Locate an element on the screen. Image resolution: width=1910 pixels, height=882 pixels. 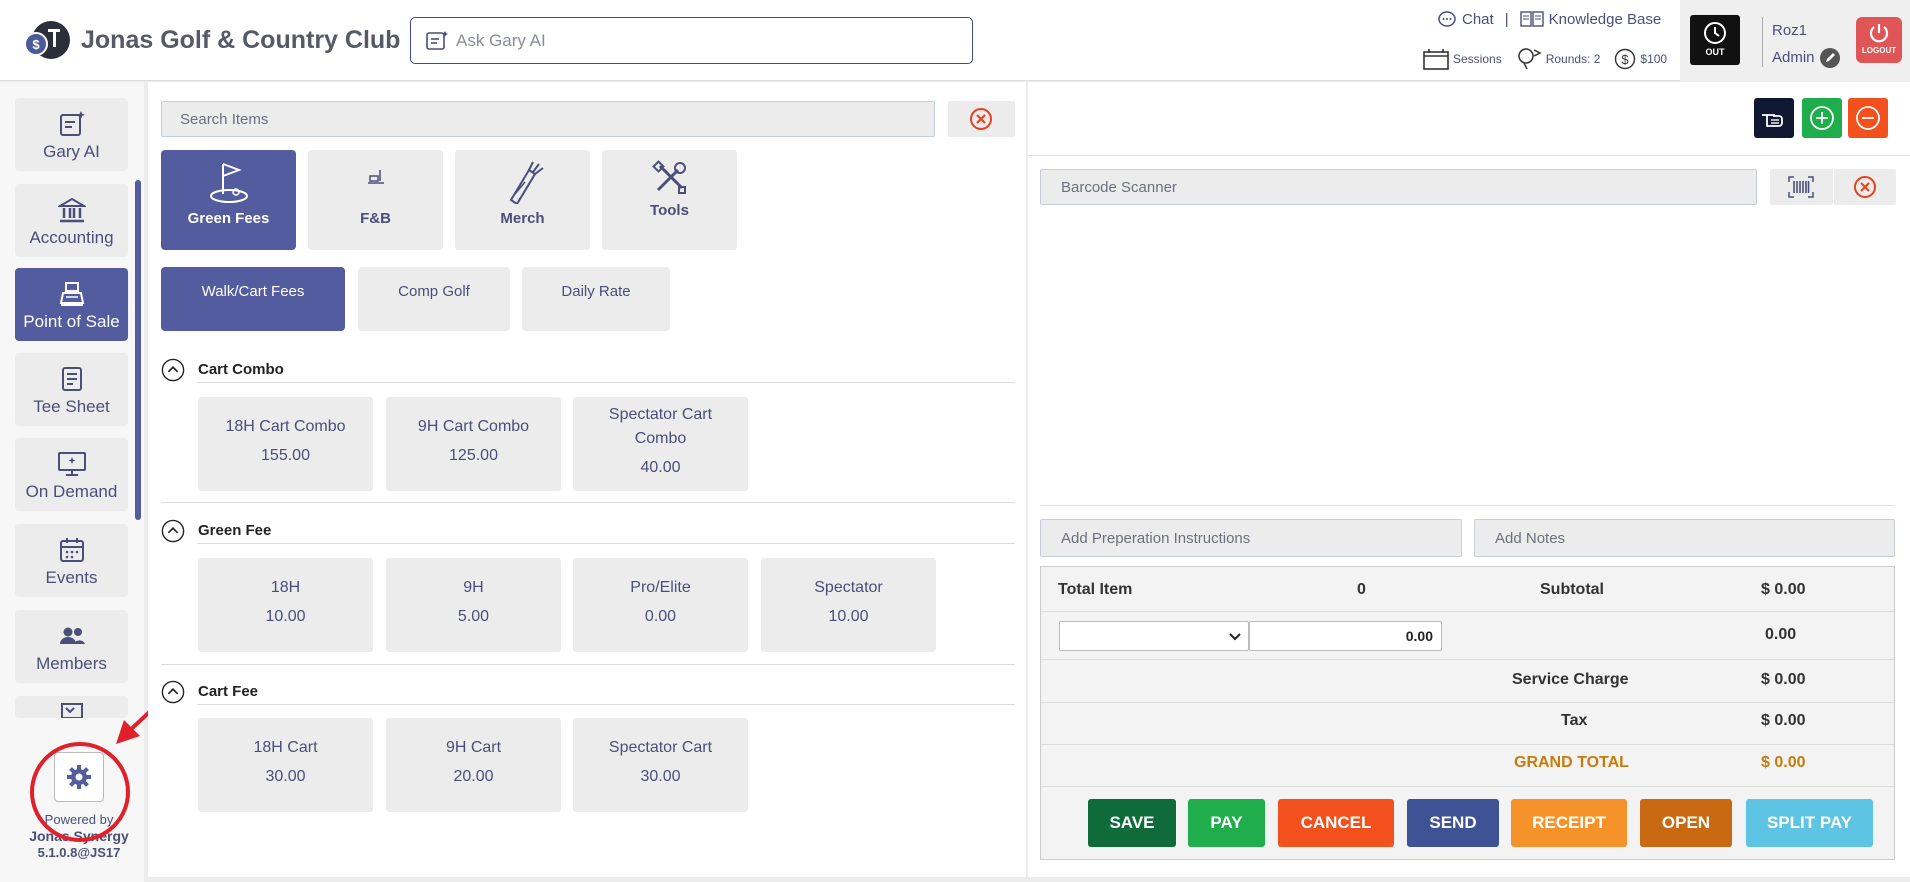
plus-circle-icon is located at coordinates (1822, 118).